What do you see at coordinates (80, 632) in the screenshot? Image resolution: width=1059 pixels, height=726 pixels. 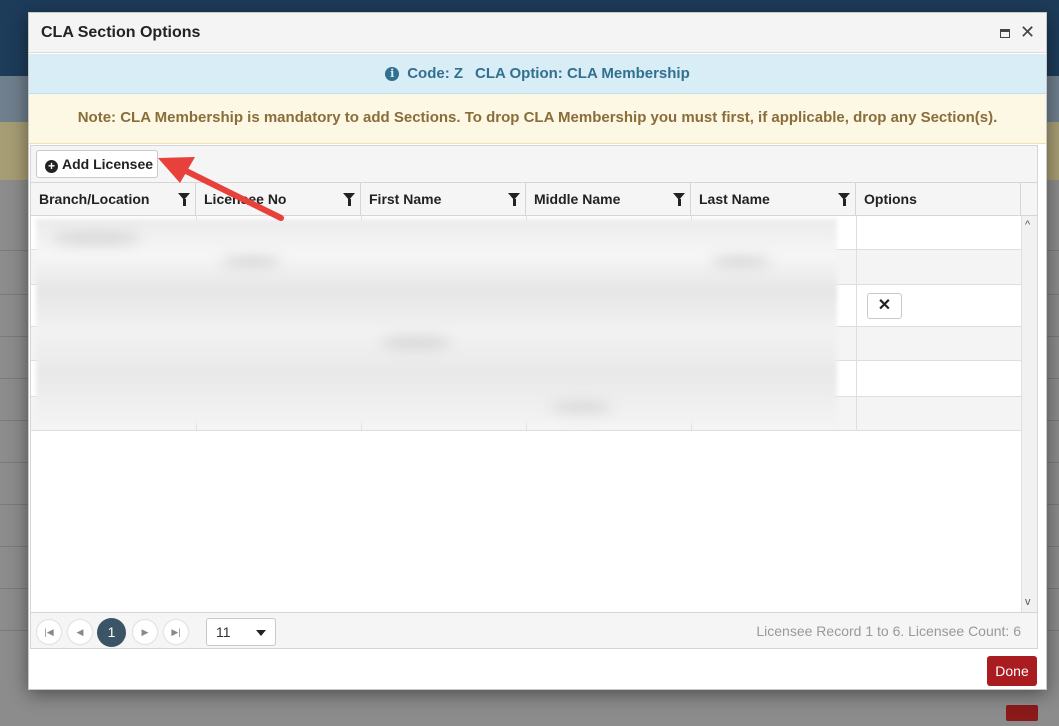 I see `prev-page-icon: ◀` at bounding box center [80, 632].